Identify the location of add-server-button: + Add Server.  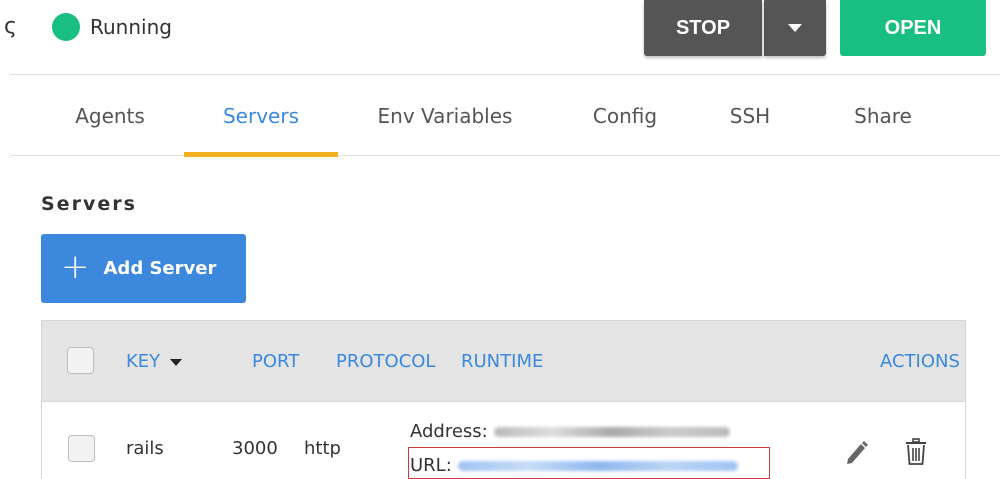
(143, 268).